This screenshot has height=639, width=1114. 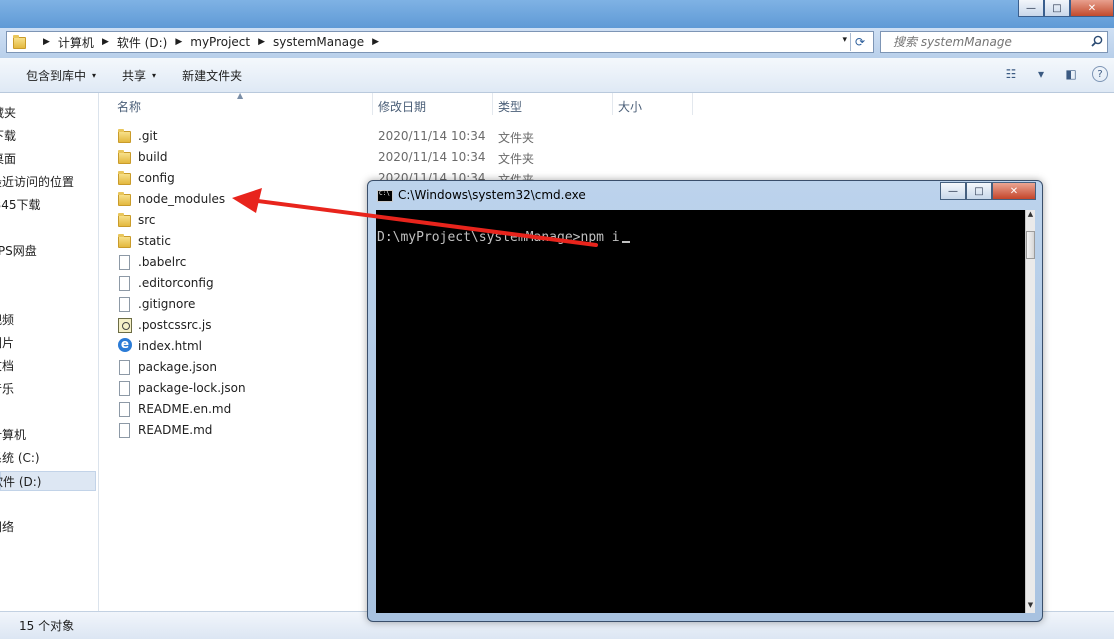 What do you see at coordinates (153, 157) in the screenshot?
I see `file-name: build` at bounding box center [153, 157].